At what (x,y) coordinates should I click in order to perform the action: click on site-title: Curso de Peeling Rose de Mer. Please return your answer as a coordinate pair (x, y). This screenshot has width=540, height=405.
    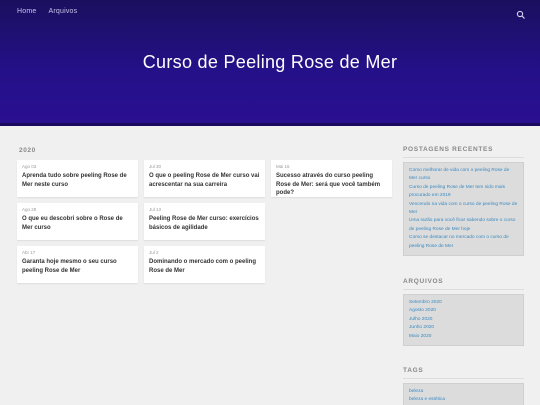
    Looking at the image, I should click on (270, 62).